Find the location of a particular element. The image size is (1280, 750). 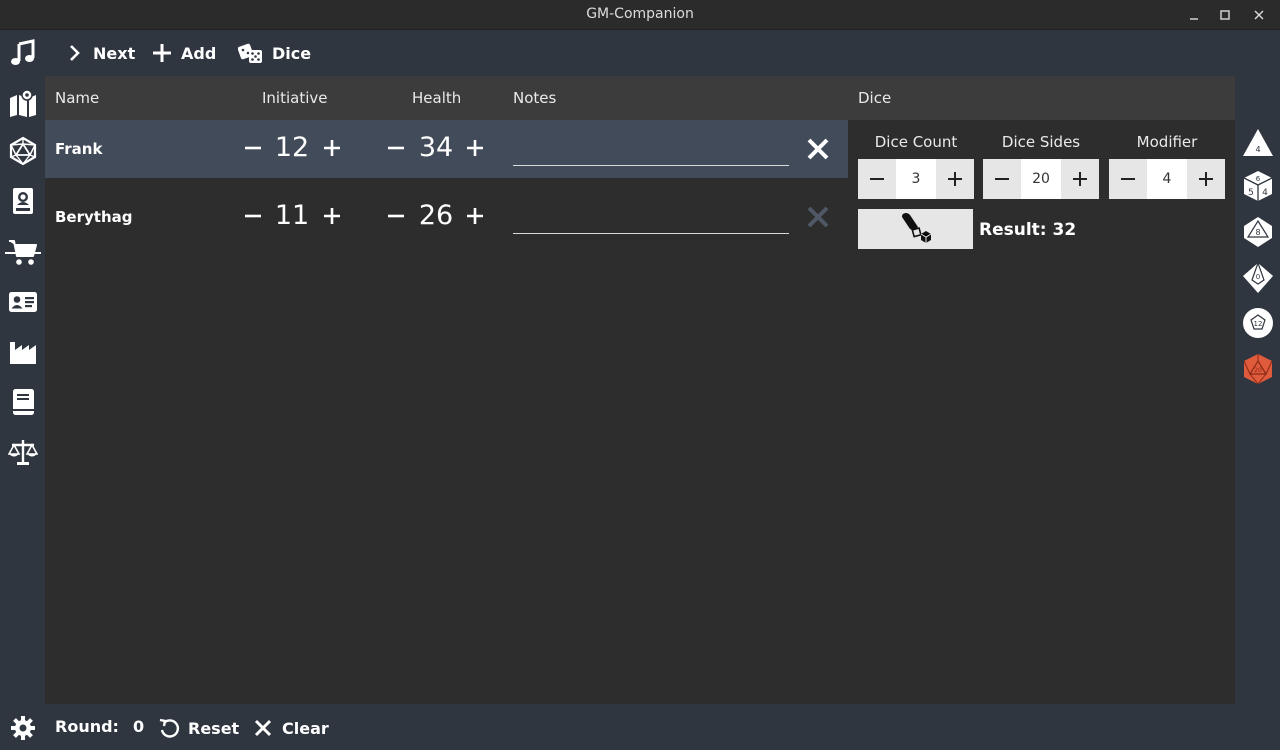

round-label: Round: is located at coordinates (87, 726).